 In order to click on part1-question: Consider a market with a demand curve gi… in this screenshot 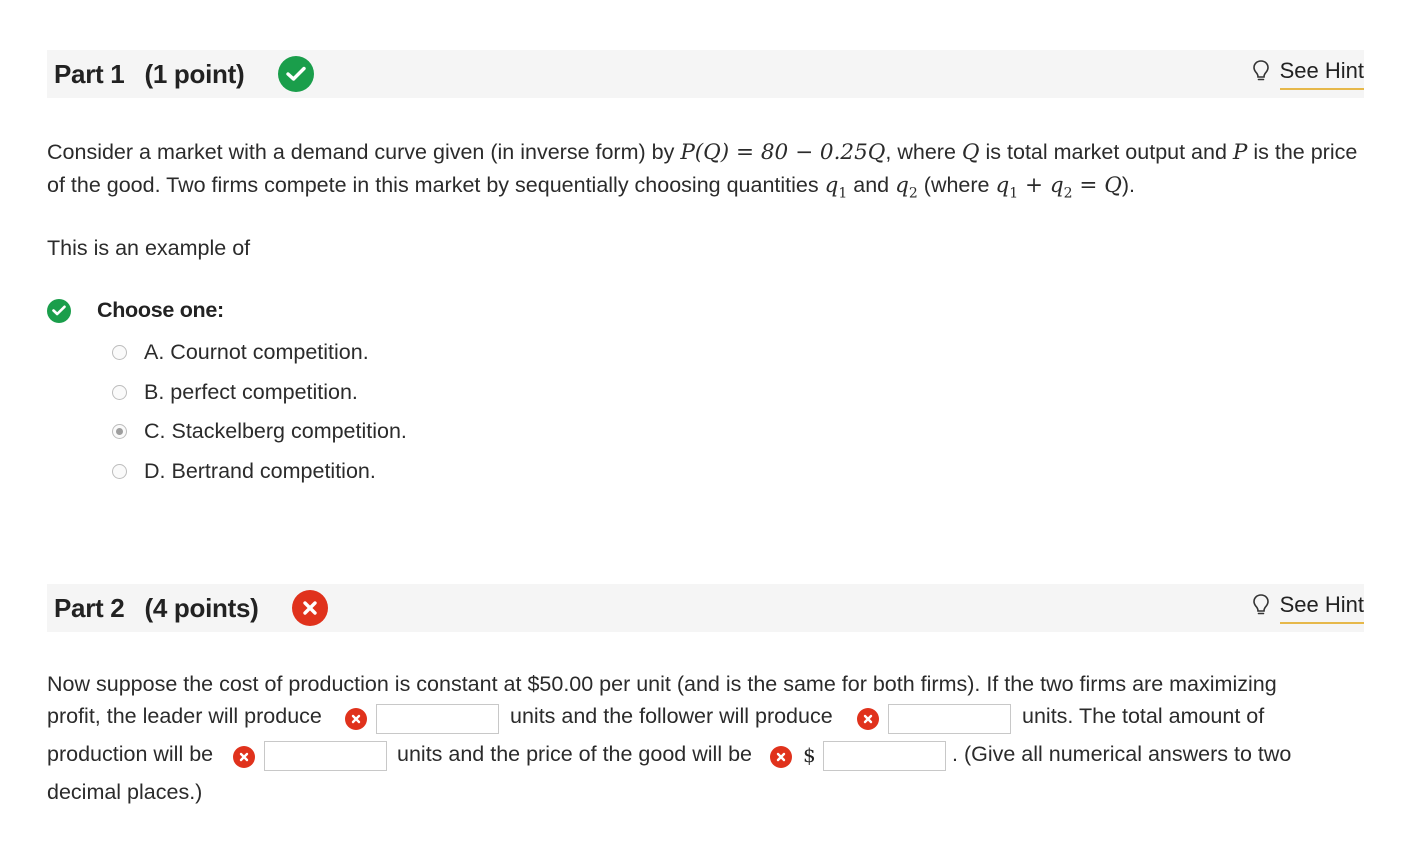, I will do `click(707, 172)`.